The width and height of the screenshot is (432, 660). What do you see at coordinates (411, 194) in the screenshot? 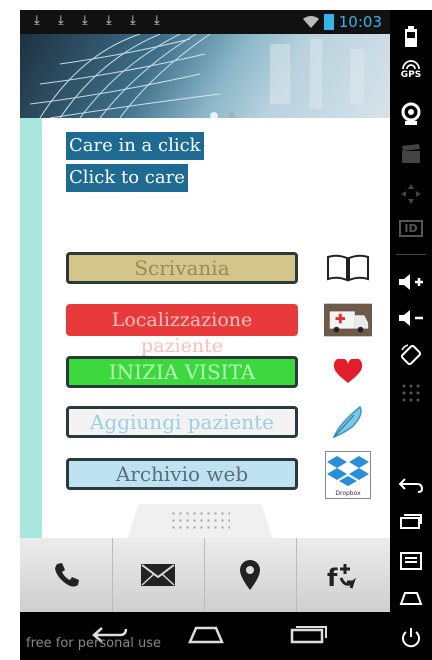
I see `dpad-icon` at bounding box center [411, 194].